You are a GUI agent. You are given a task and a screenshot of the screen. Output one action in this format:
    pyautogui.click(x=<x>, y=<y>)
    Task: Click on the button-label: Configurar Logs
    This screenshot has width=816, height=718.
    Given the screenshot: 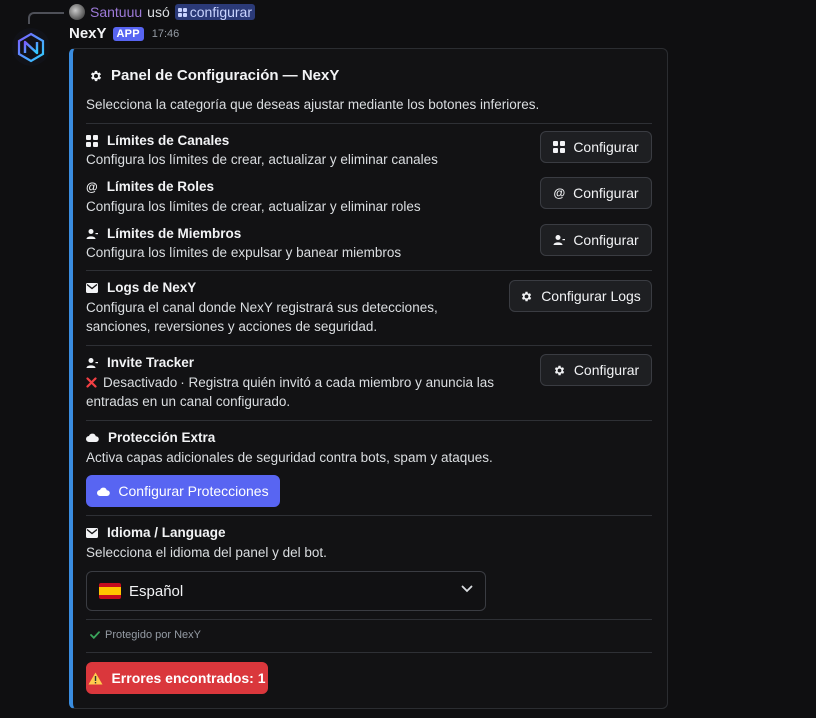 What is the action you would take?
    pyautogui.click(x=591, y=296)
    